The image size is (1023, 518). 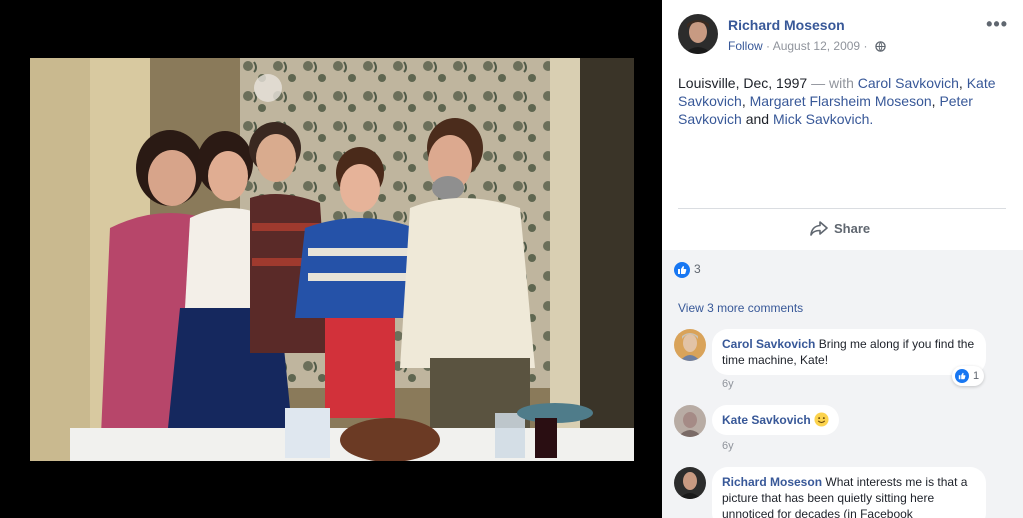 I want to click on share-button: Share, so click(x=840, y=228).